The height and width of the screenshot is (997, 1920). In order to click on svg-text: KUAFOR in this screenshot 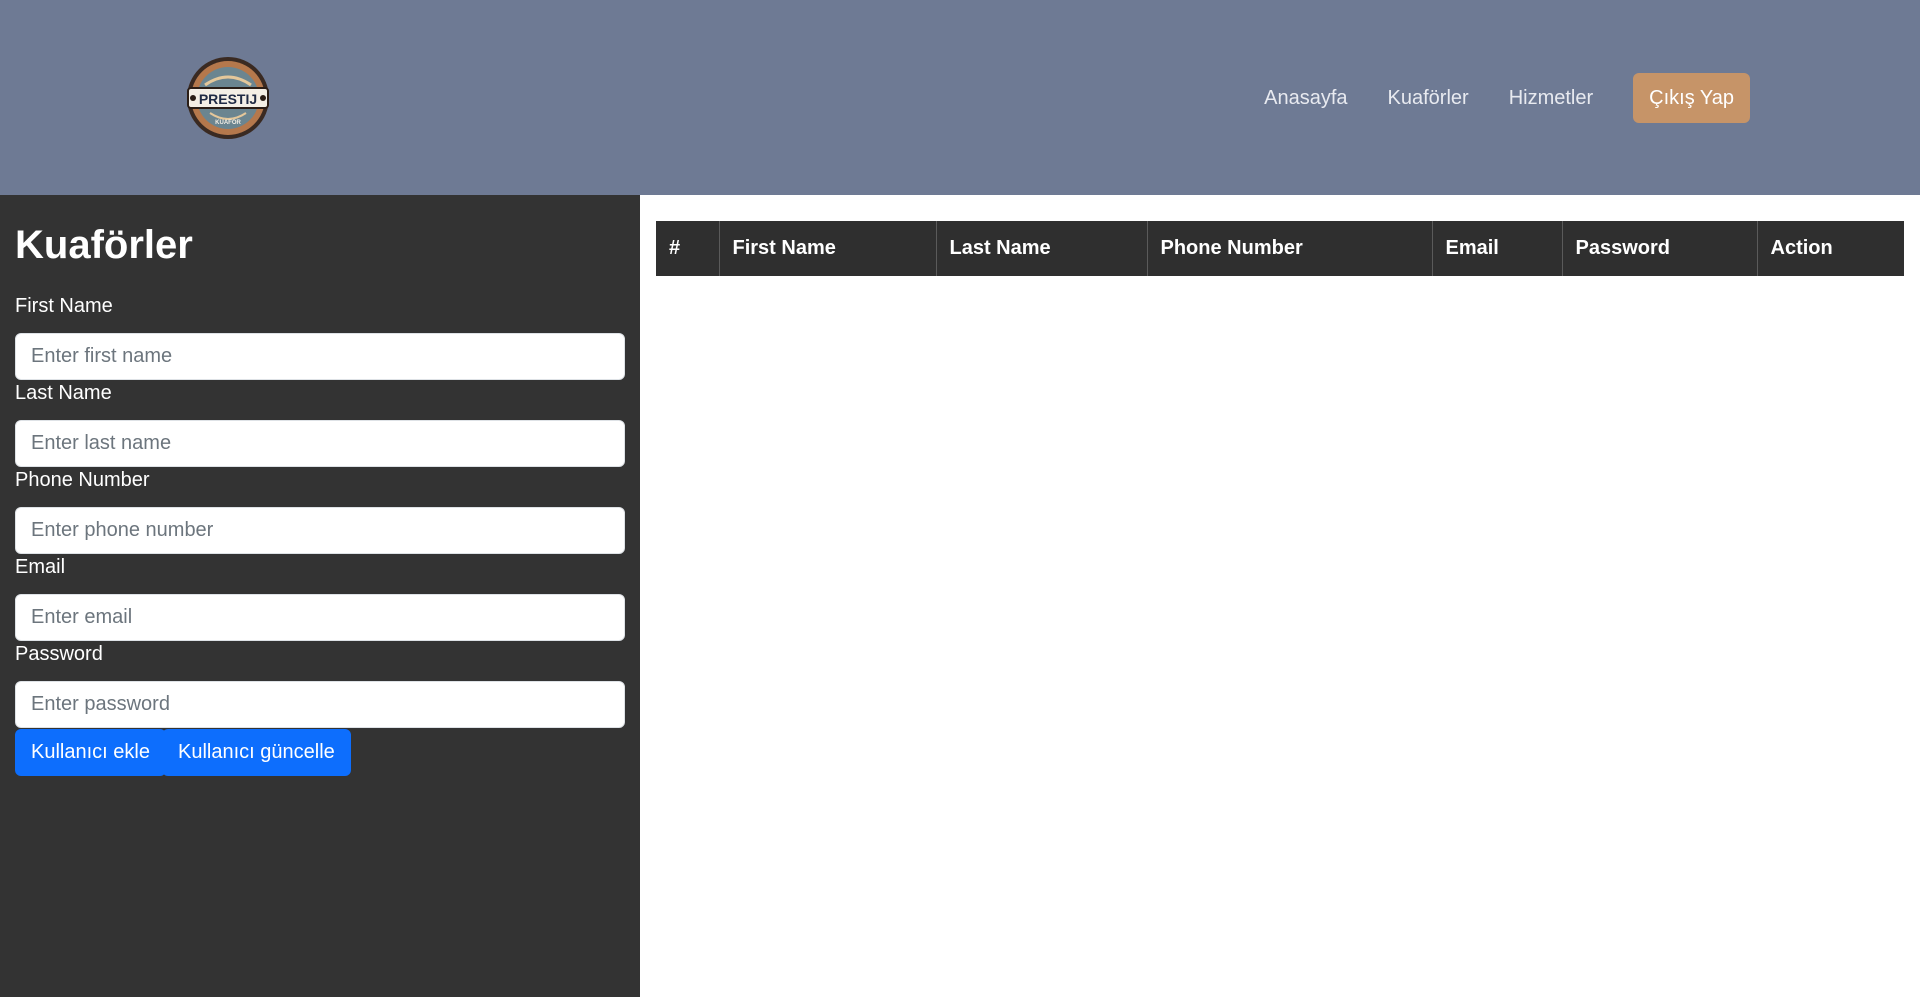, I will do `click(228, 123)`.